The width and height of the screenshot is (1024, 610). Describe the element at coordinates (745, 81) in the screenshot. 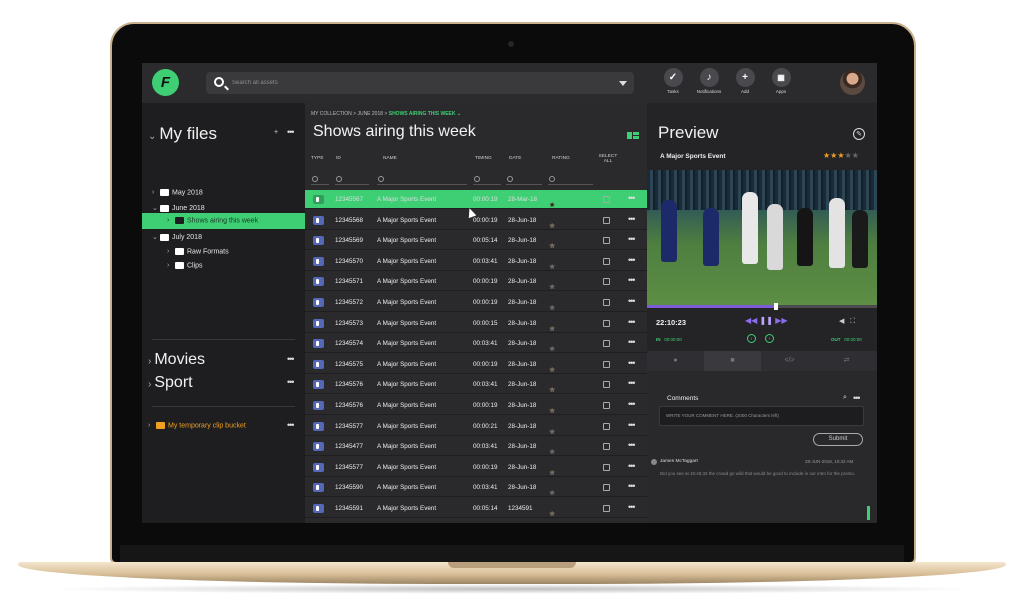

I see `add-button: + Add` at that location.